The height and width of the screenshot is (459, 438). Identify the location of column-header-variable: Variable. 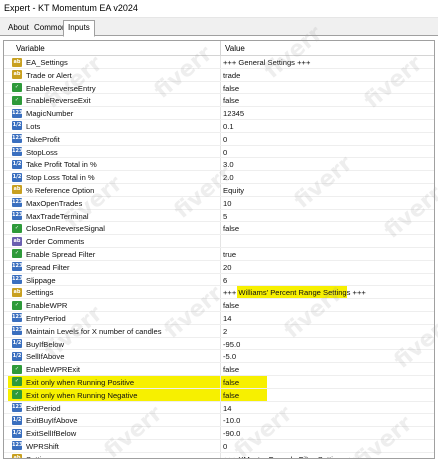
(30, 48).